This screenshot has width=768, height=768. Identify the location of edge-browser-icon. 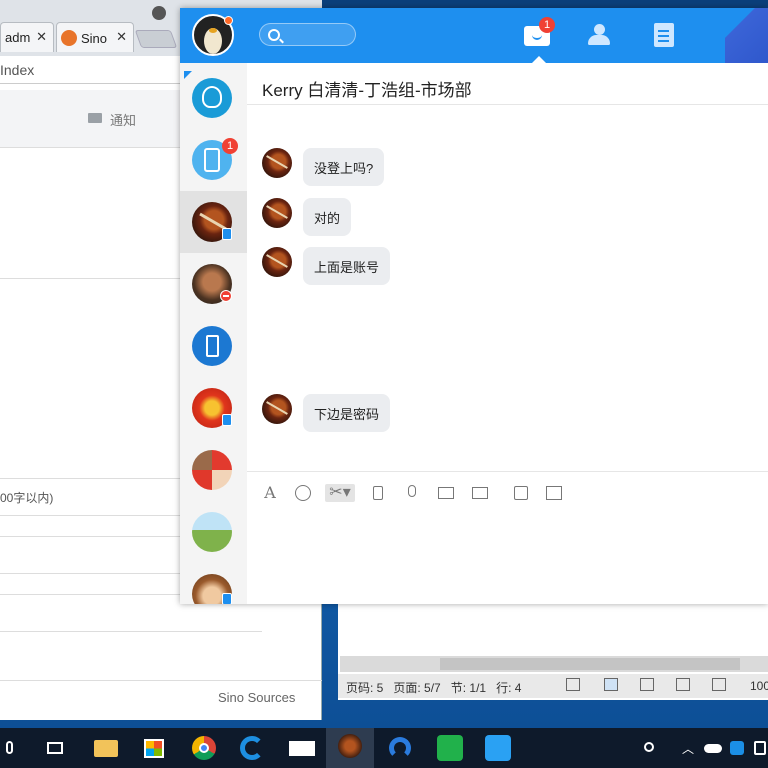
(400, 748).